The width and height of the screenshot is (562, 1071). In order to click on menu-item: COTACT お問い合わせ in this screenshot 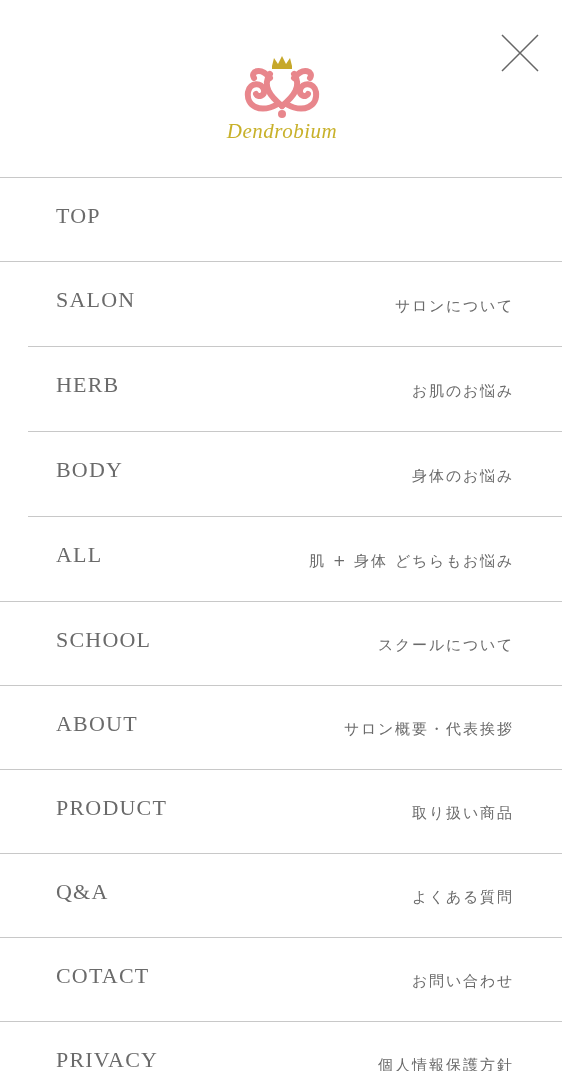, I will do `click(281, 980)`.